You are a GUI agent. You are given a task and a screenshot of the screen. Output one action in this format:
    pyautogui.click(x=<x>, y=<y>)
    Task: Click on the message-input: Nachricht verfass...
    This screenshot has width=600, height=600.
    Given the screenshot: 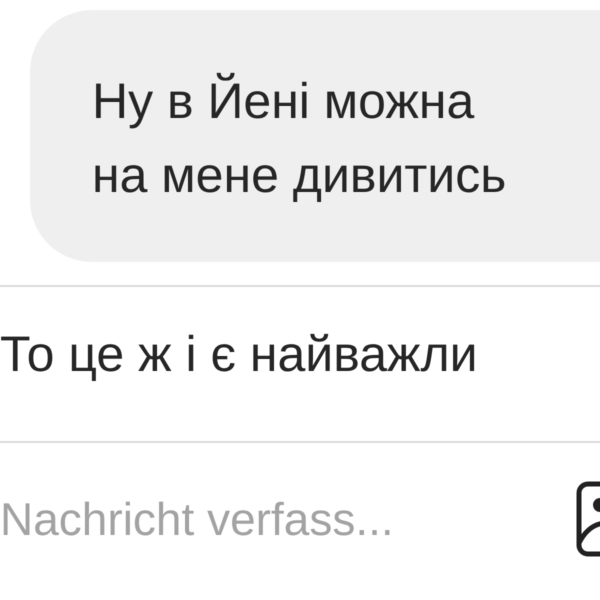 What is the action you would take?
    pyautogui.click(x=270, y=519)
    